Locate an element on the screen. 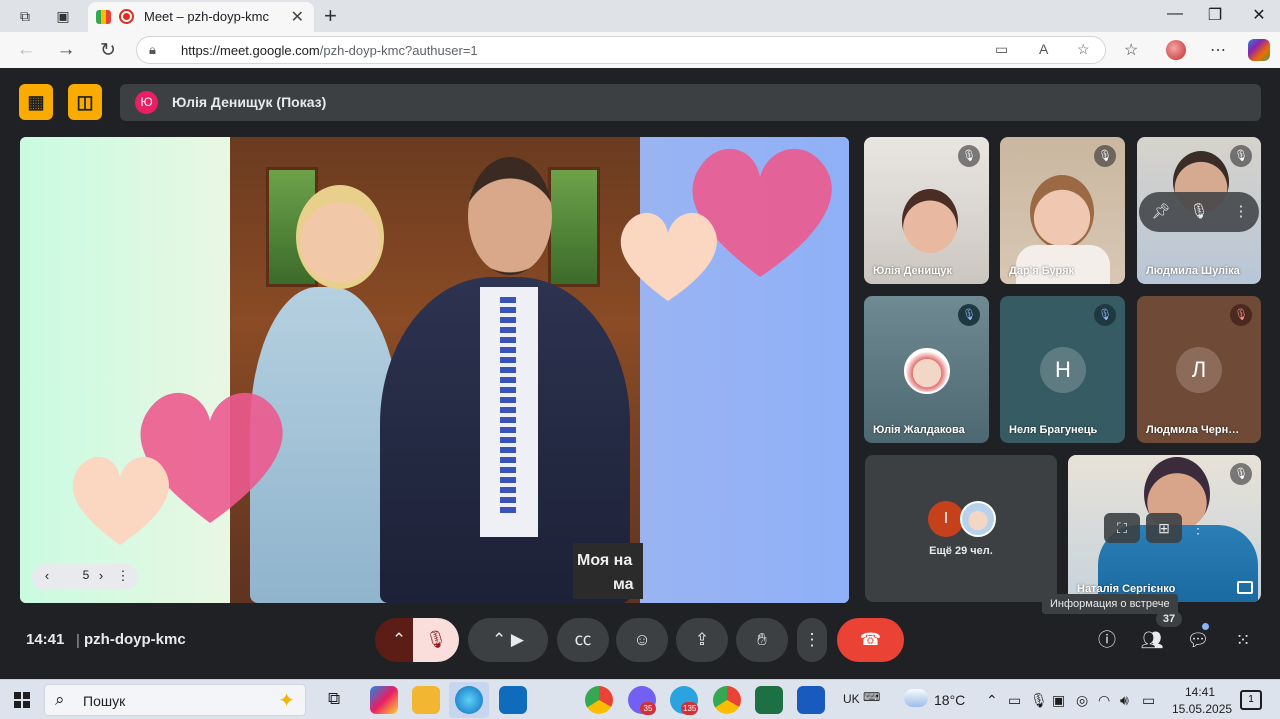  meeting-info-icon: ⓘ is located at coordinates (1107, 640).